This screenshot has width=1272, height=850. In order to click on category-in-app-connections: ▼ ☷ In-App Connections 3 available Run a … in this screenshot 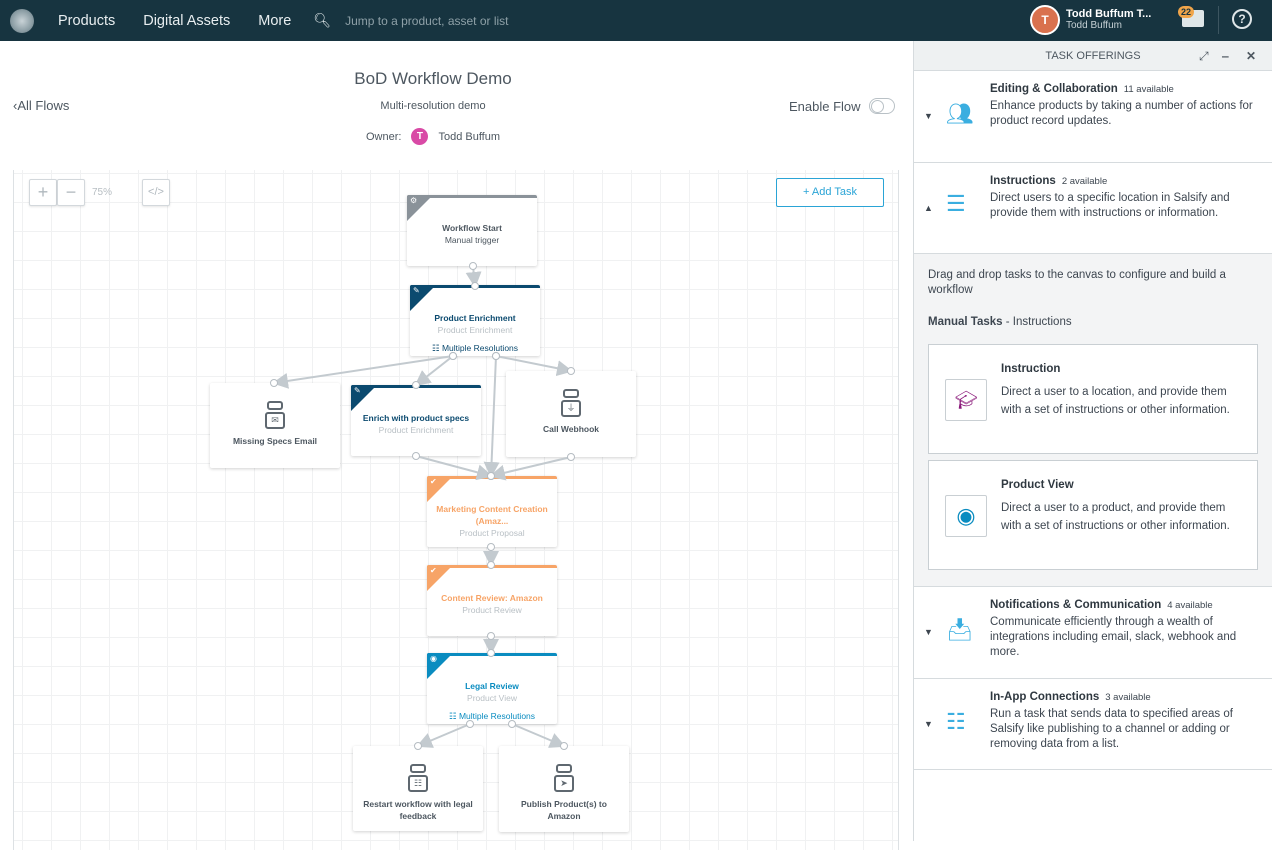, I will do `click(1093, 724)`.